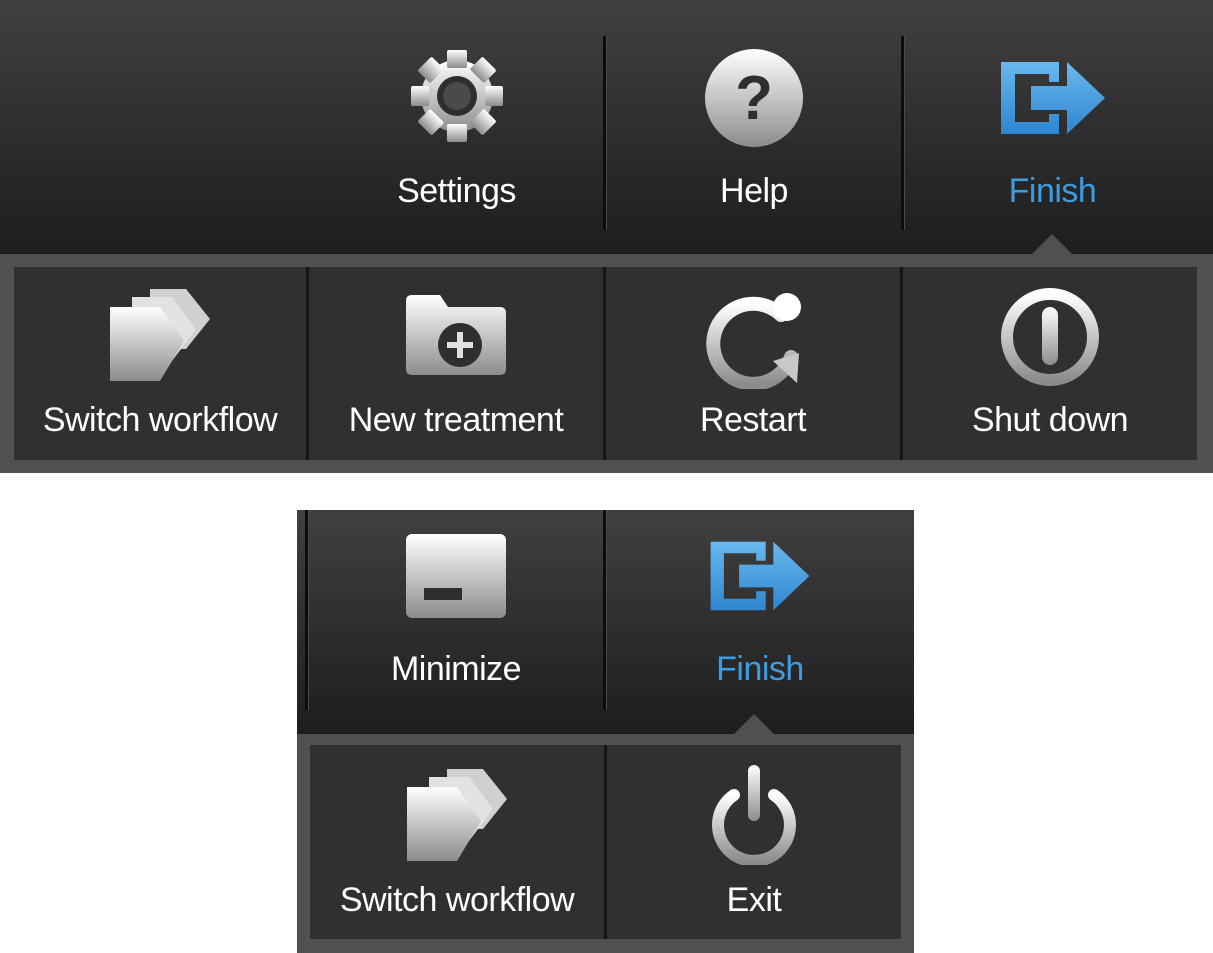 This screenshot has height=953, width=1213. I want to click on power-icon, so click(754, 815).